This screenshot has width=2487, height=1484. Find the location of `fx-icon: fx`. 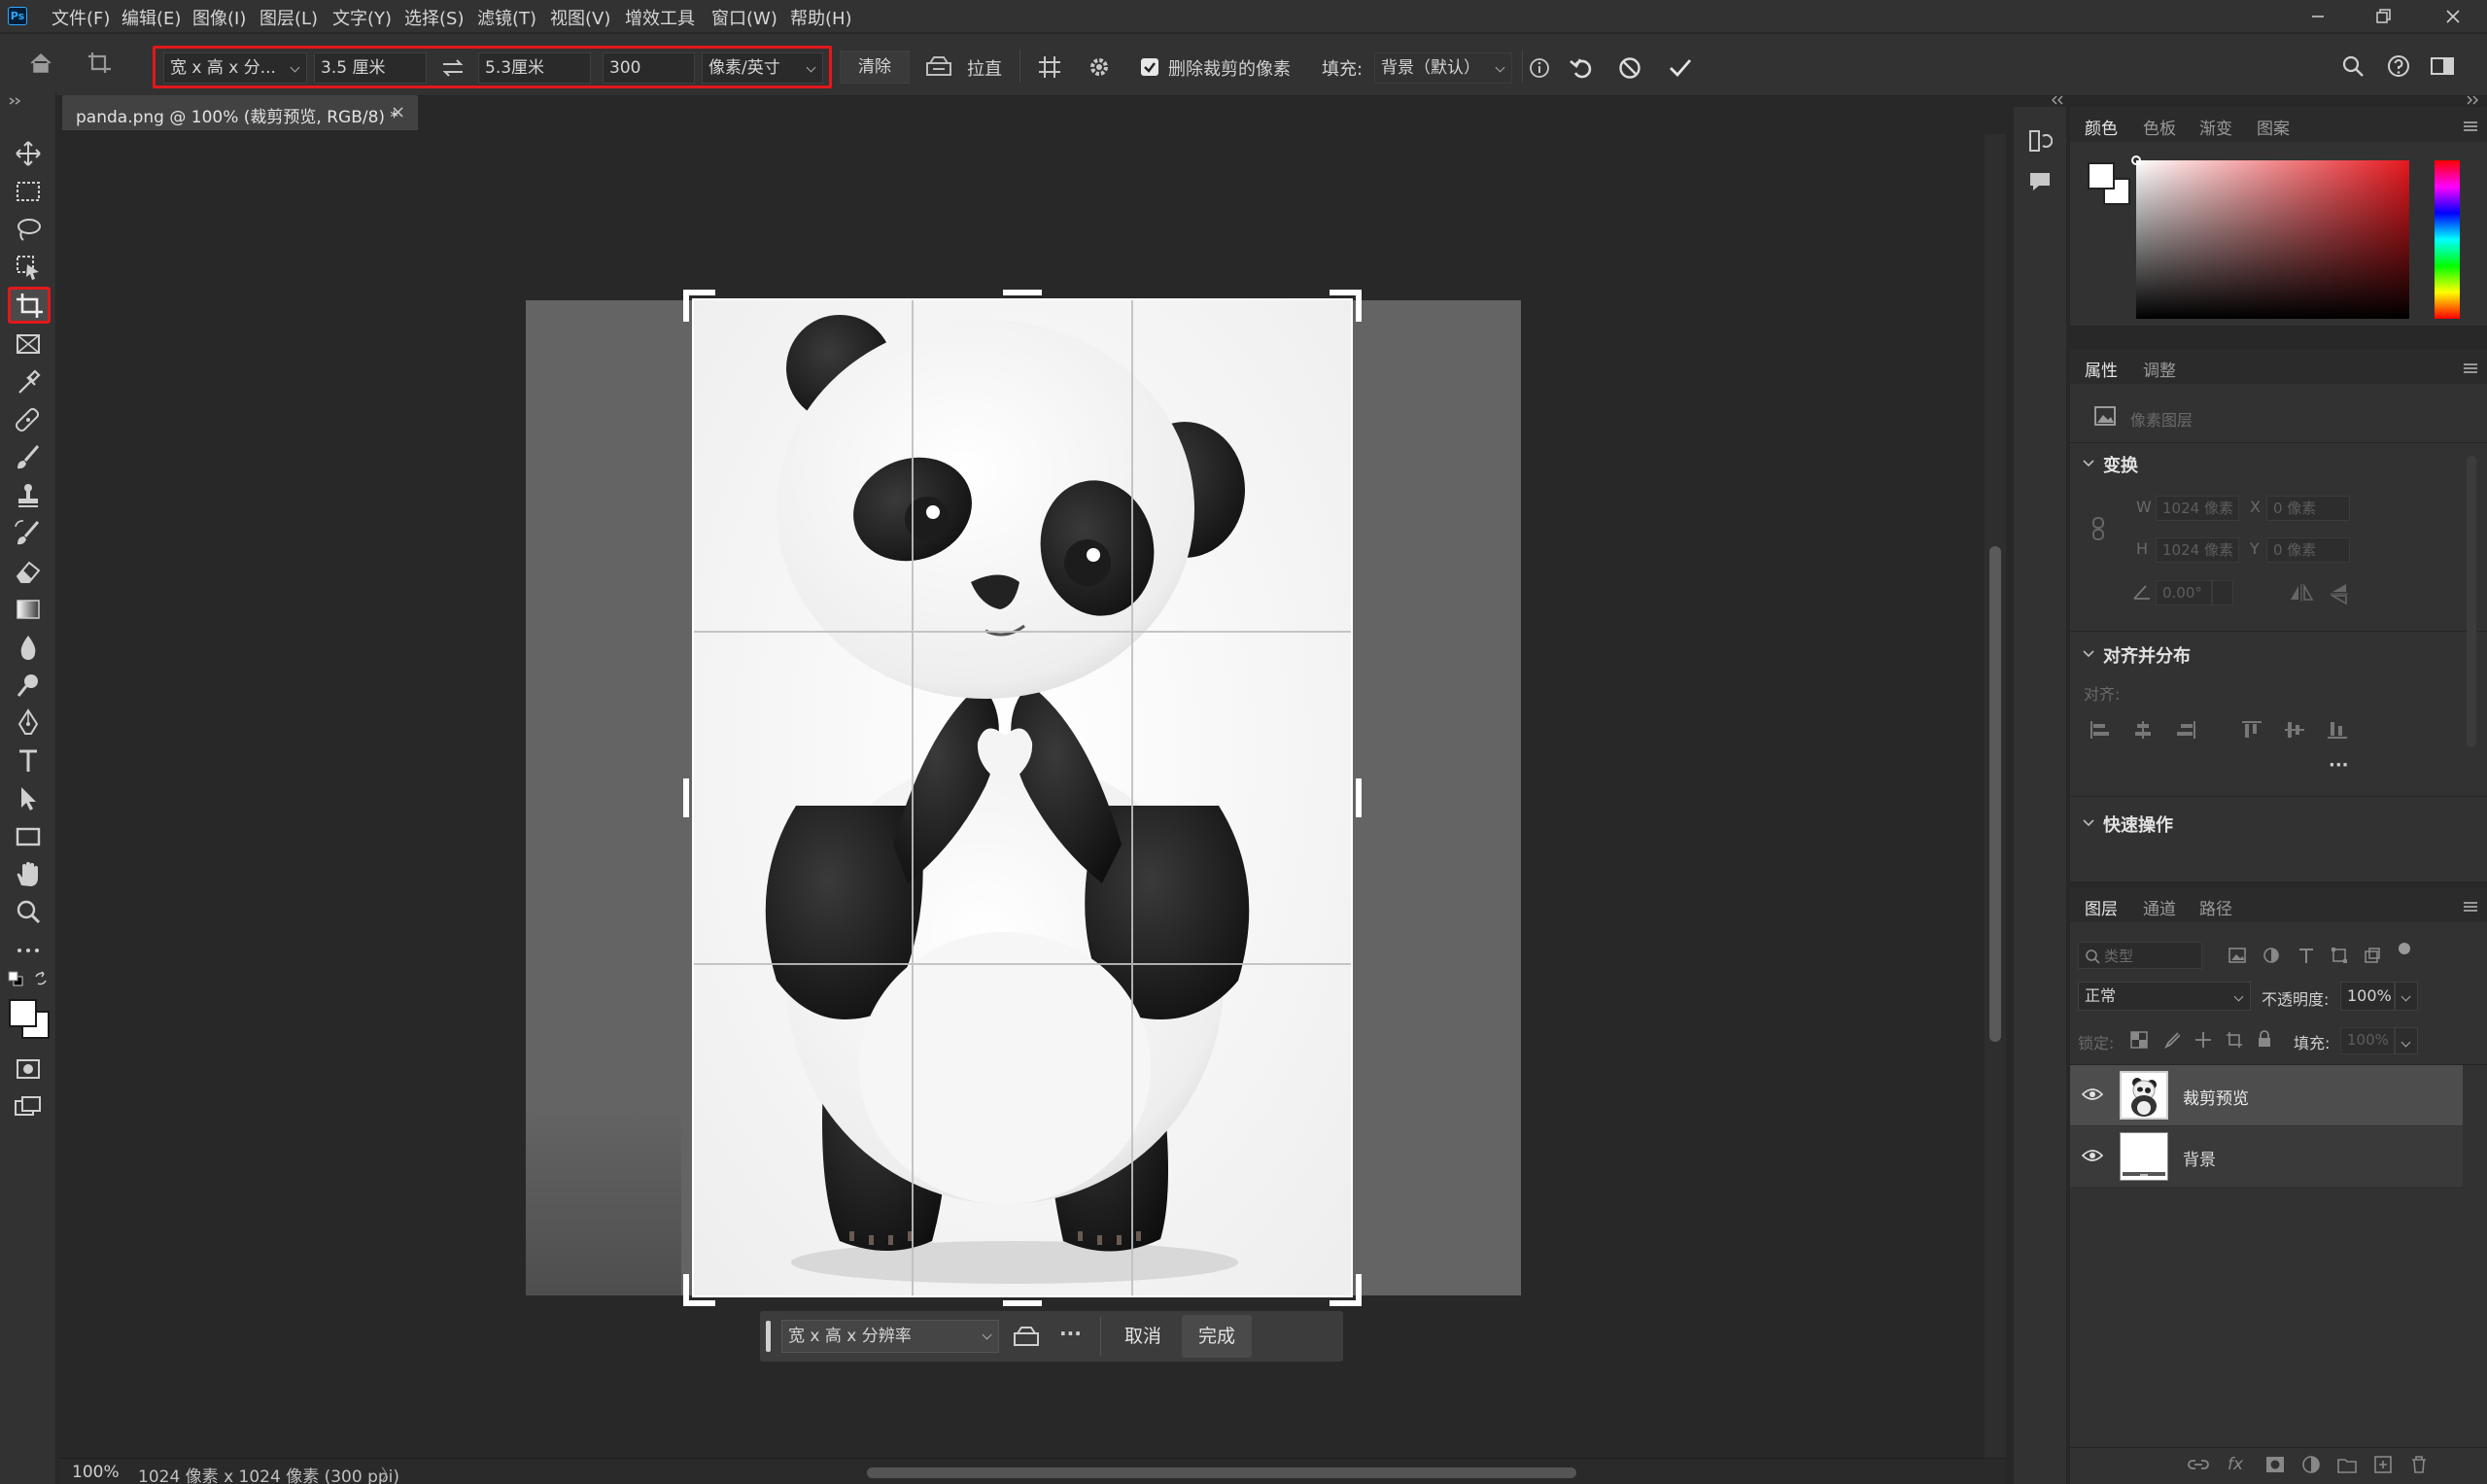

fx-icon: fx is located at coordinates (2236, 1464).